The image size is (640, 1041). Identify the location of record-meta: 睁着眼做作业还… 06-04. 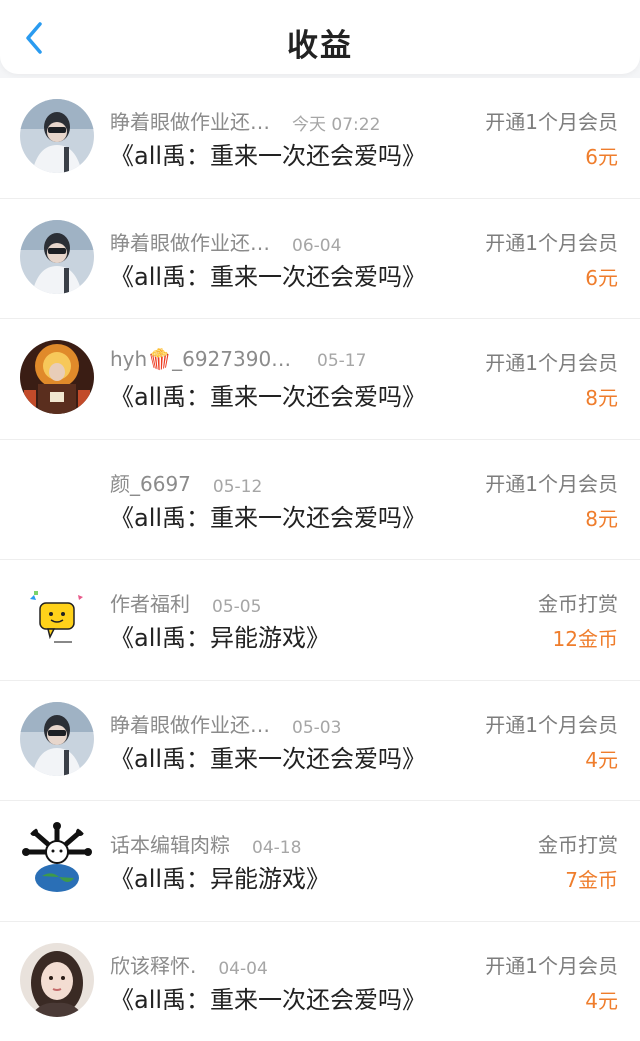
(225, 241).